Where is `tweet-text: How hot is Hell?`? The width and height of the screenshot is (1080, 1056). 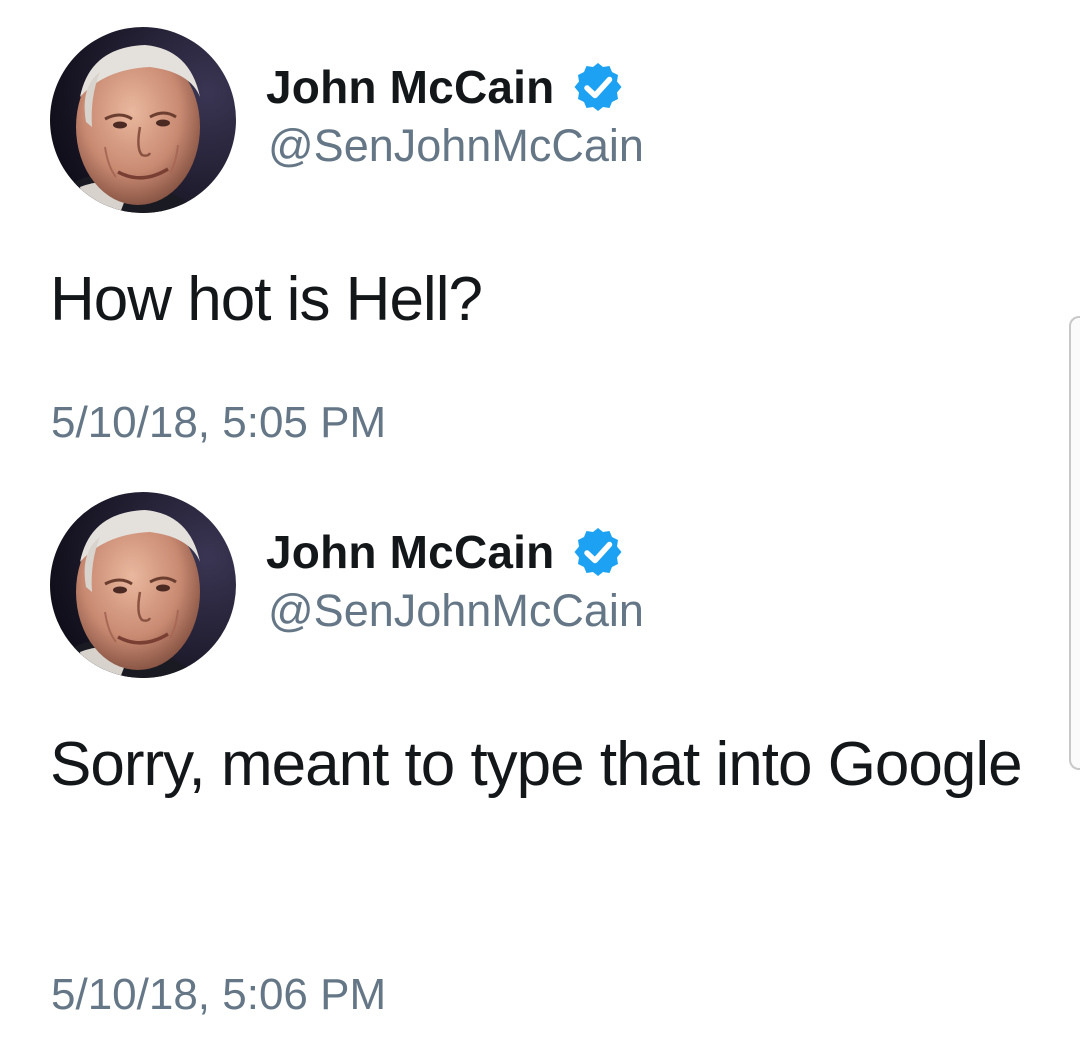 tweet-text: How hot is Hell? is located at coordinates (266, 299).